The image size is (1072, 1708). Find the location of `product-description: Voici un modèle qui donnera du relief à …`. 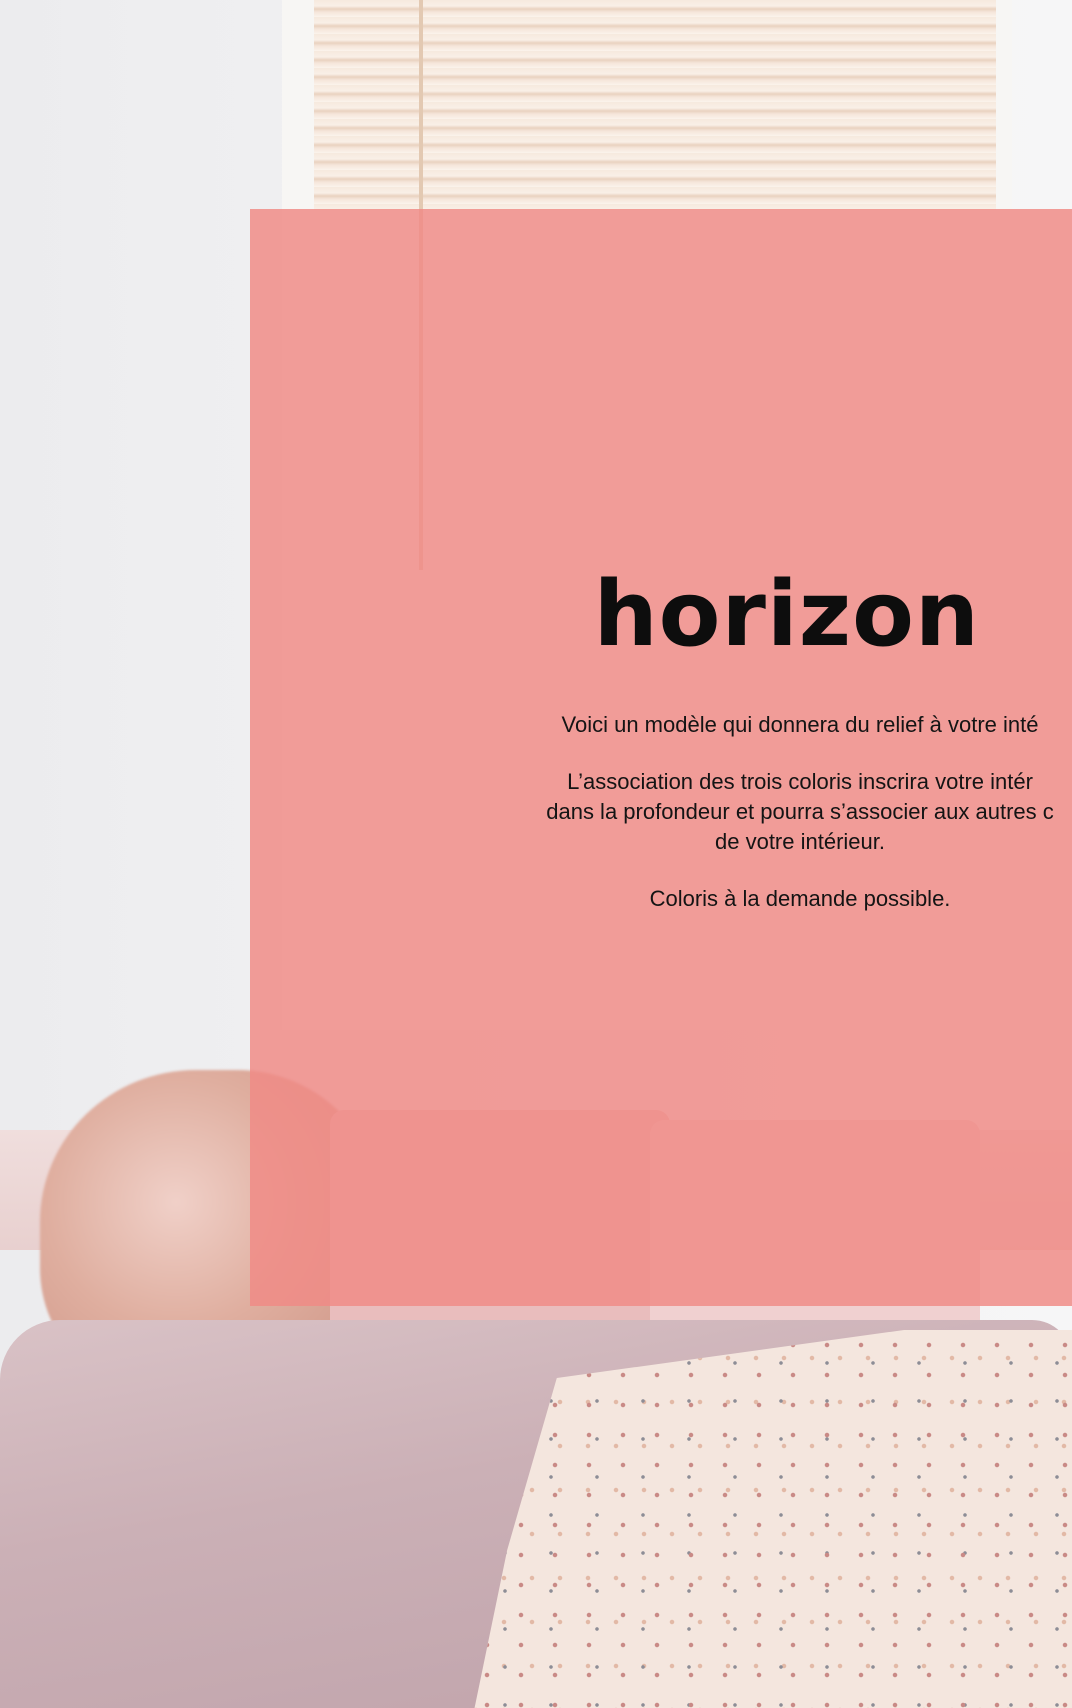

product-description: Voici un modèle qui donnera du relief à … is located at coordinates (746, 825).